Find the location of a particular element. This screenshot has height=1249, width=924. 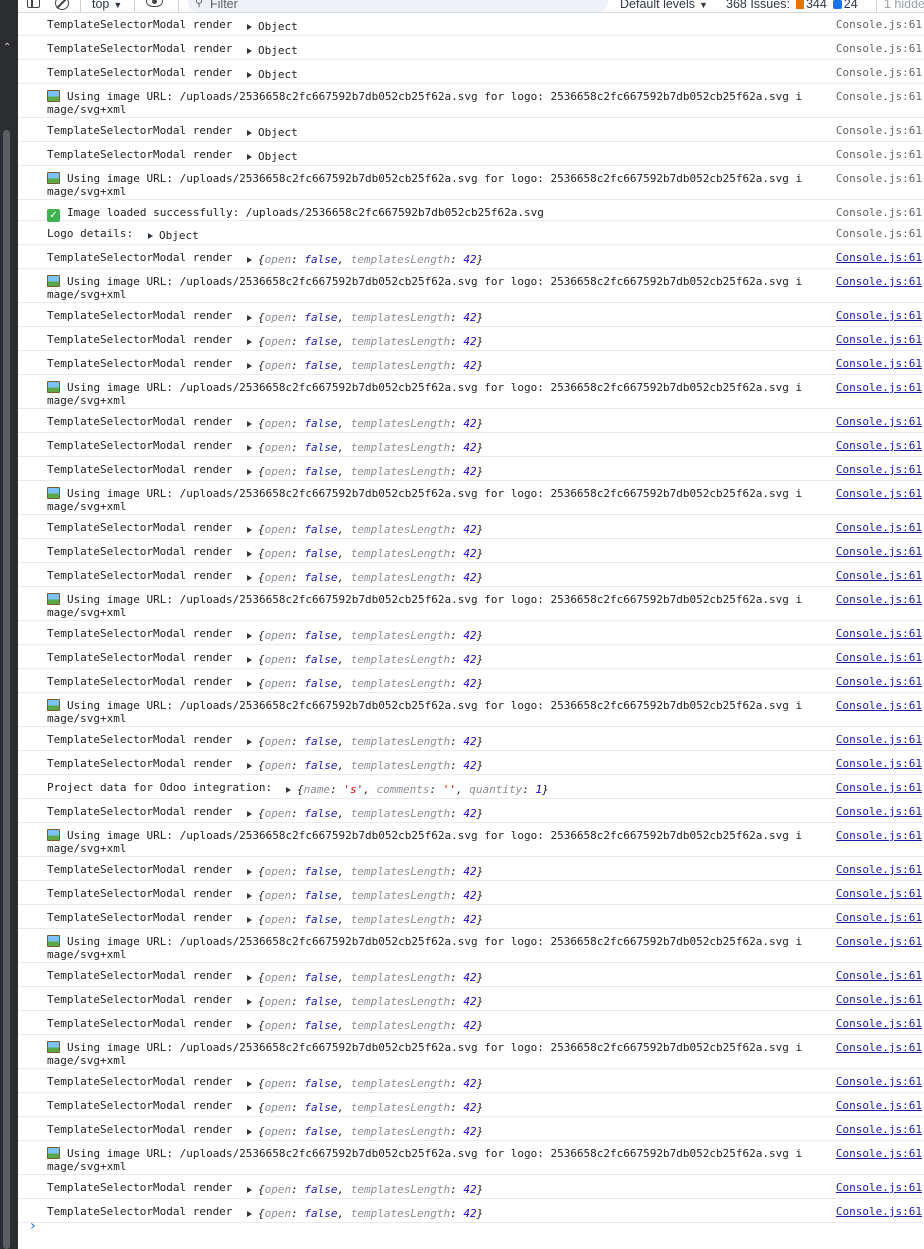

sidebar-toggle-icon is located at coordinates (33, 4).